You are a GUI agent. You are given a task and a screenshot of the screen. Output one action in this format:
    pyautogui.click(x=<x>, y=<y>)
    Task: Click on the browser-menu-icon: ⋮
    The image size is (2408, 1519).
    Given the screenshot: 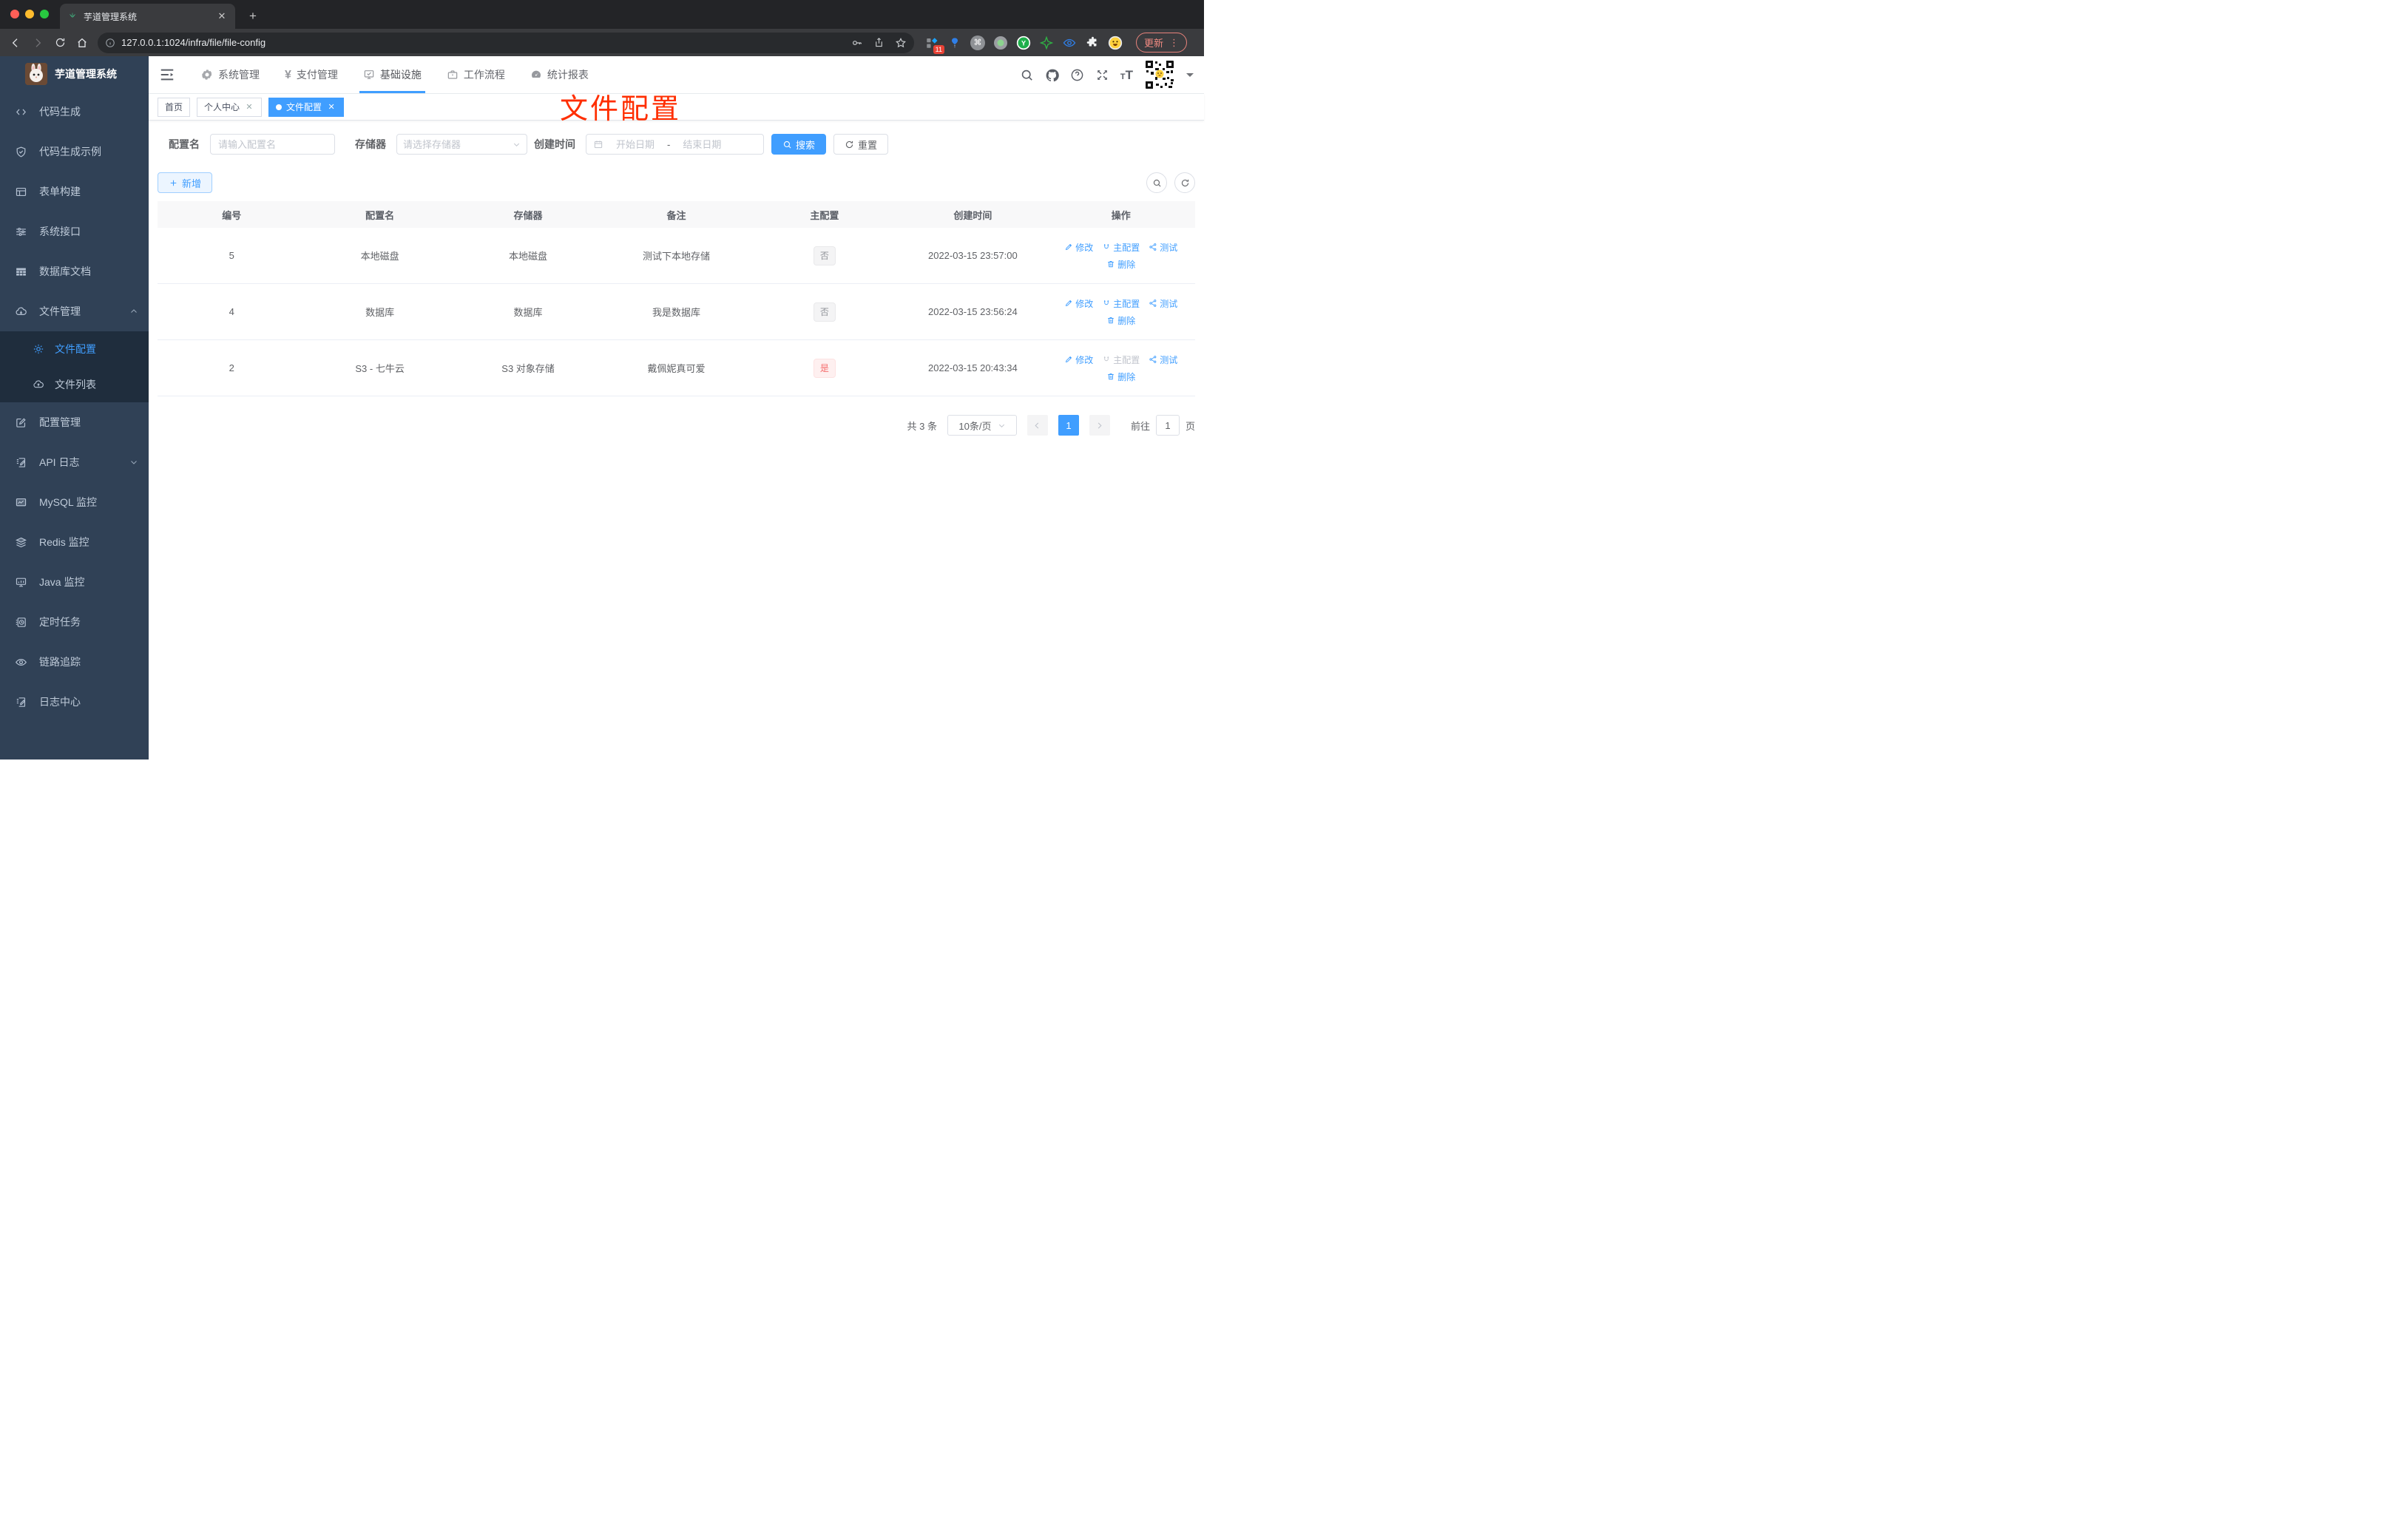 What is the action you would take?
    pyautogui.click(x=1174, y=43)
    